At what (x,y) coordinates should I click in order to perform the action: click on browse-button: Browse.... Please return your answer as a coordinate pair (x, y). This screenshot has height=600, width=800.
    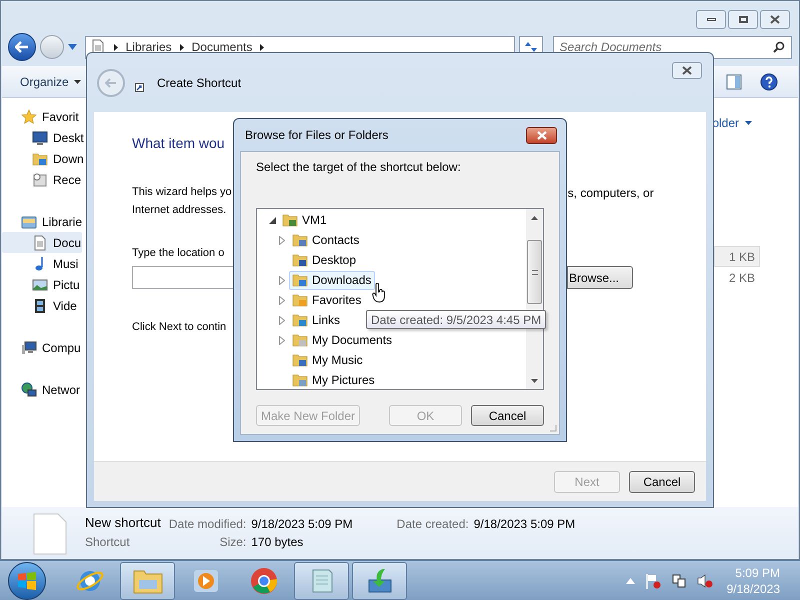
    Looking at the image, I should click on (600, 277).